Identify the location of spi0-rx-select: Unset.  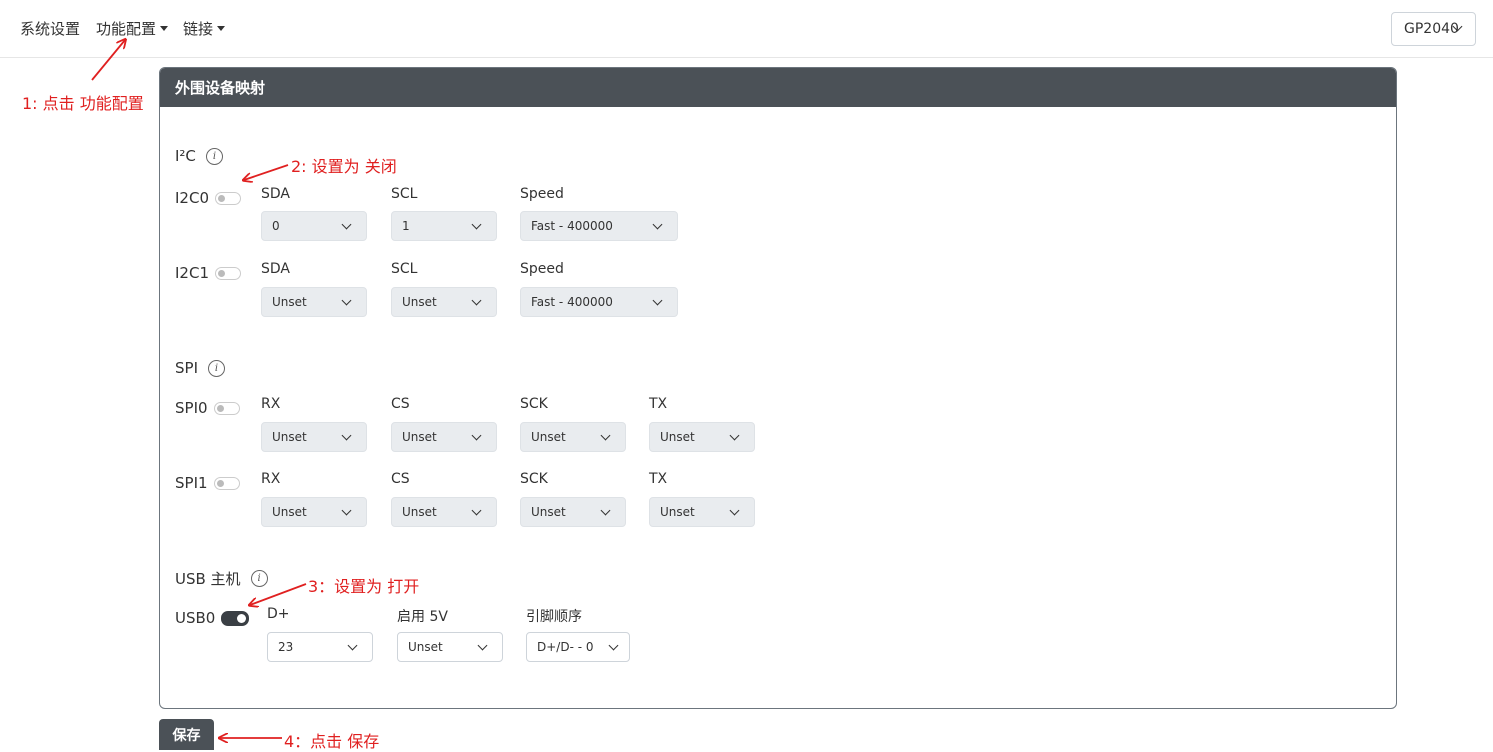
(314, 437).